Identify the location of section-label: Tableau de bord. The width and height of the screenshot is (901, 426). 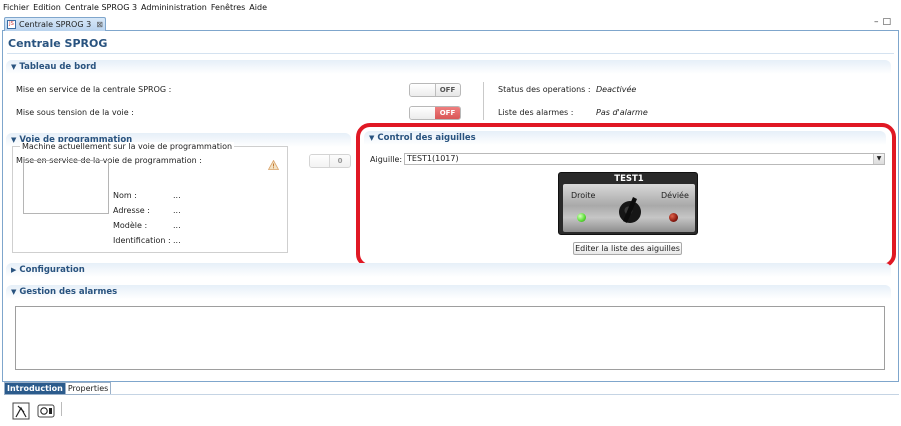
(58, 67).